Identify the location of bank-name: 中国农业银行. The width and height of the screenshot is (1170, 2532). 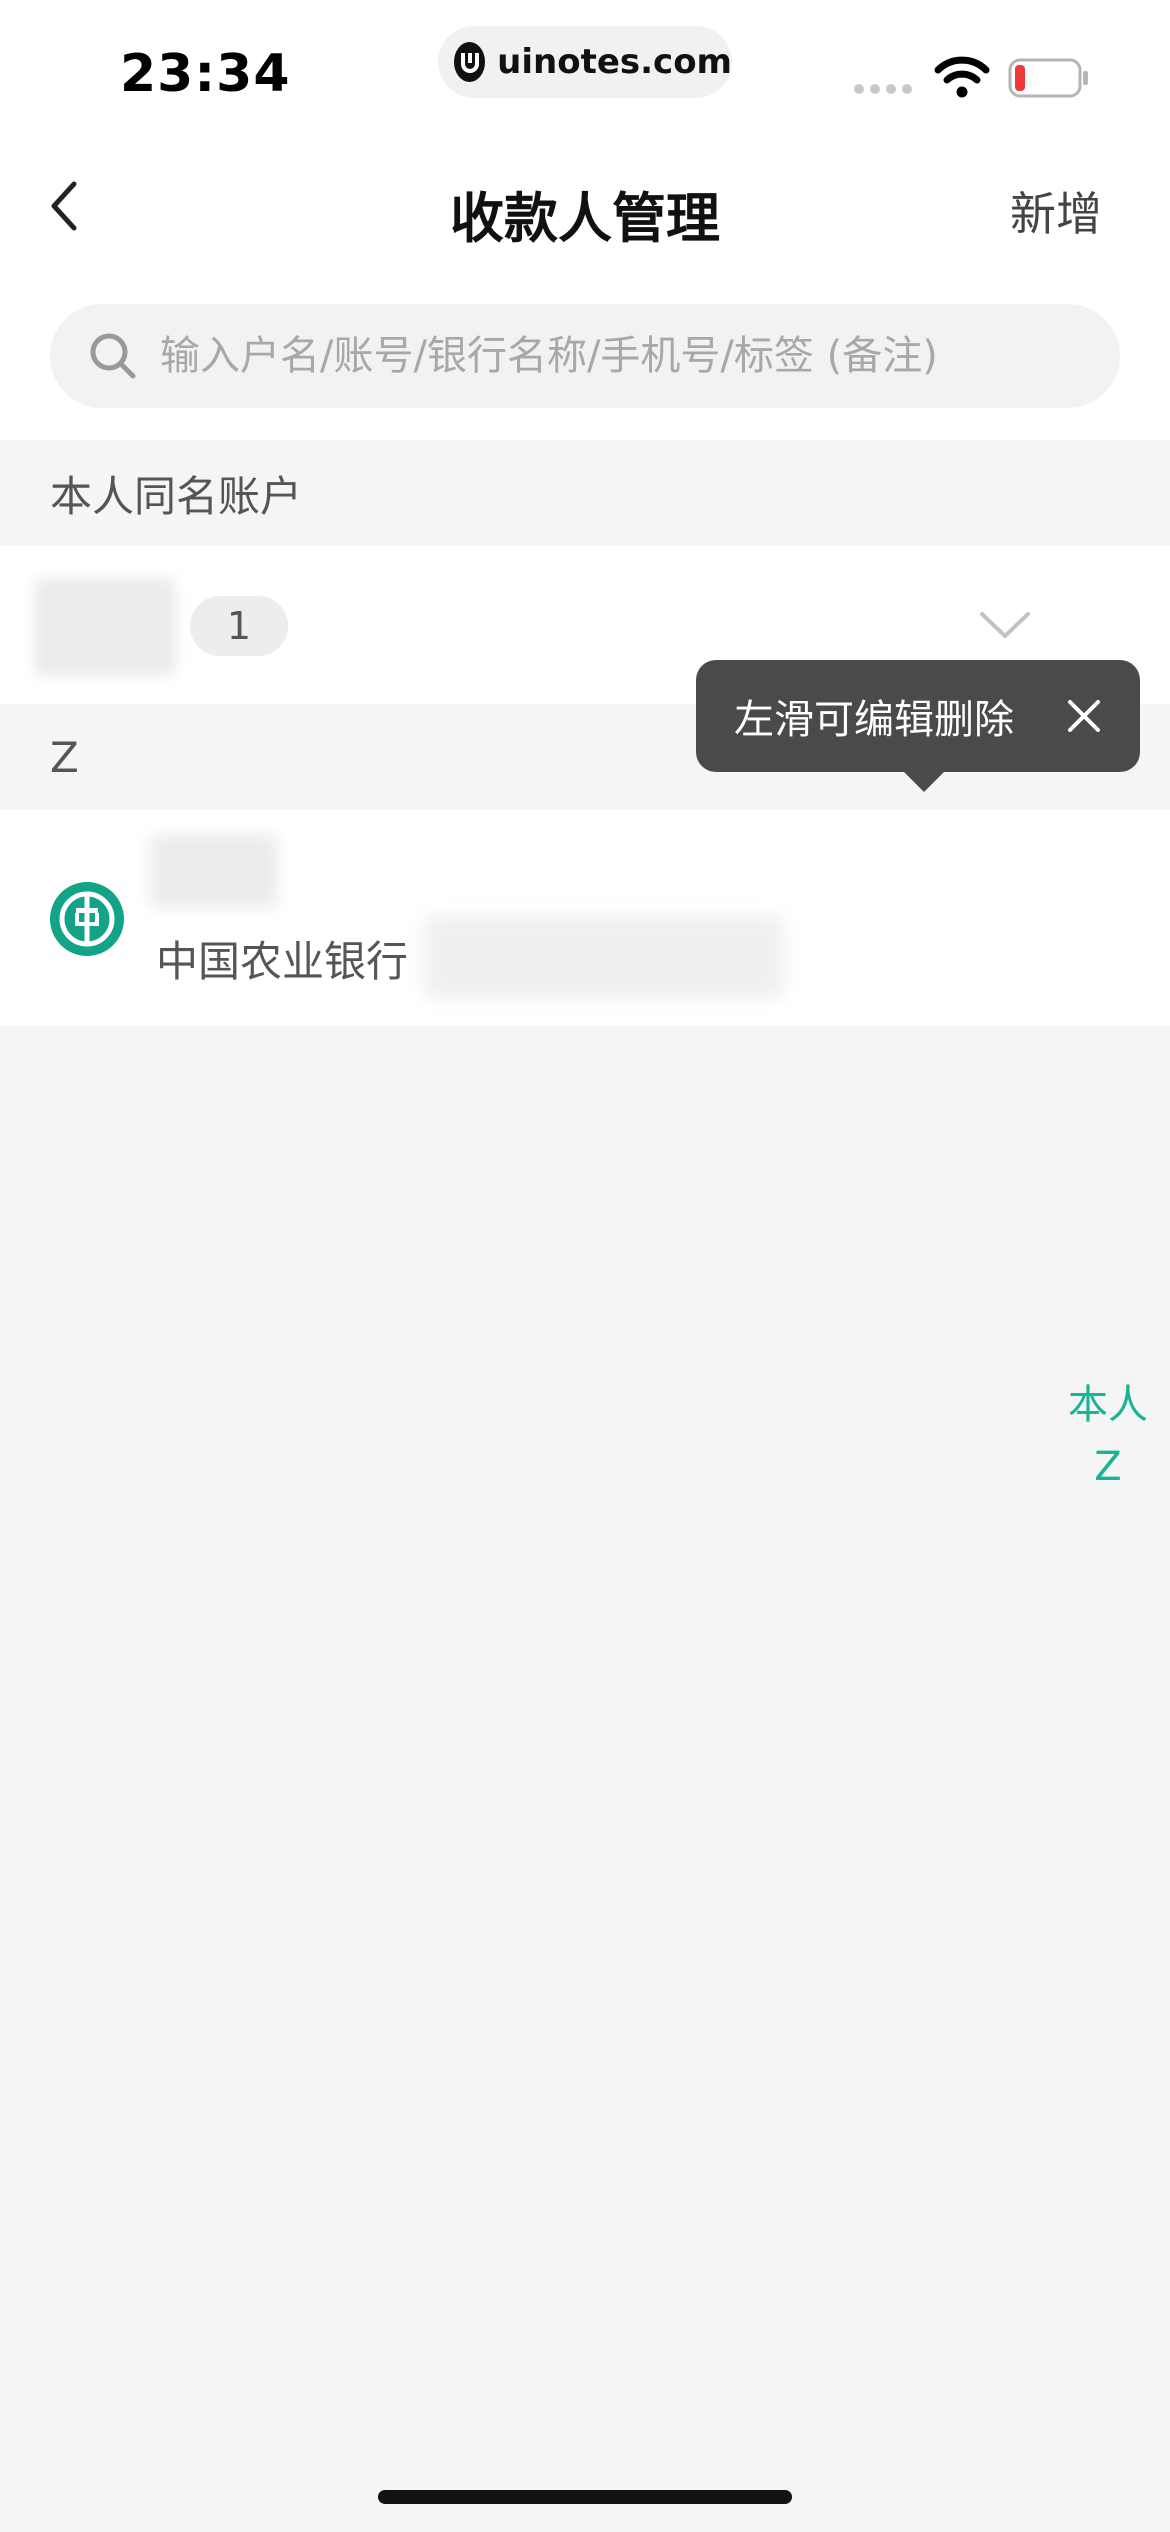
(282, 961).